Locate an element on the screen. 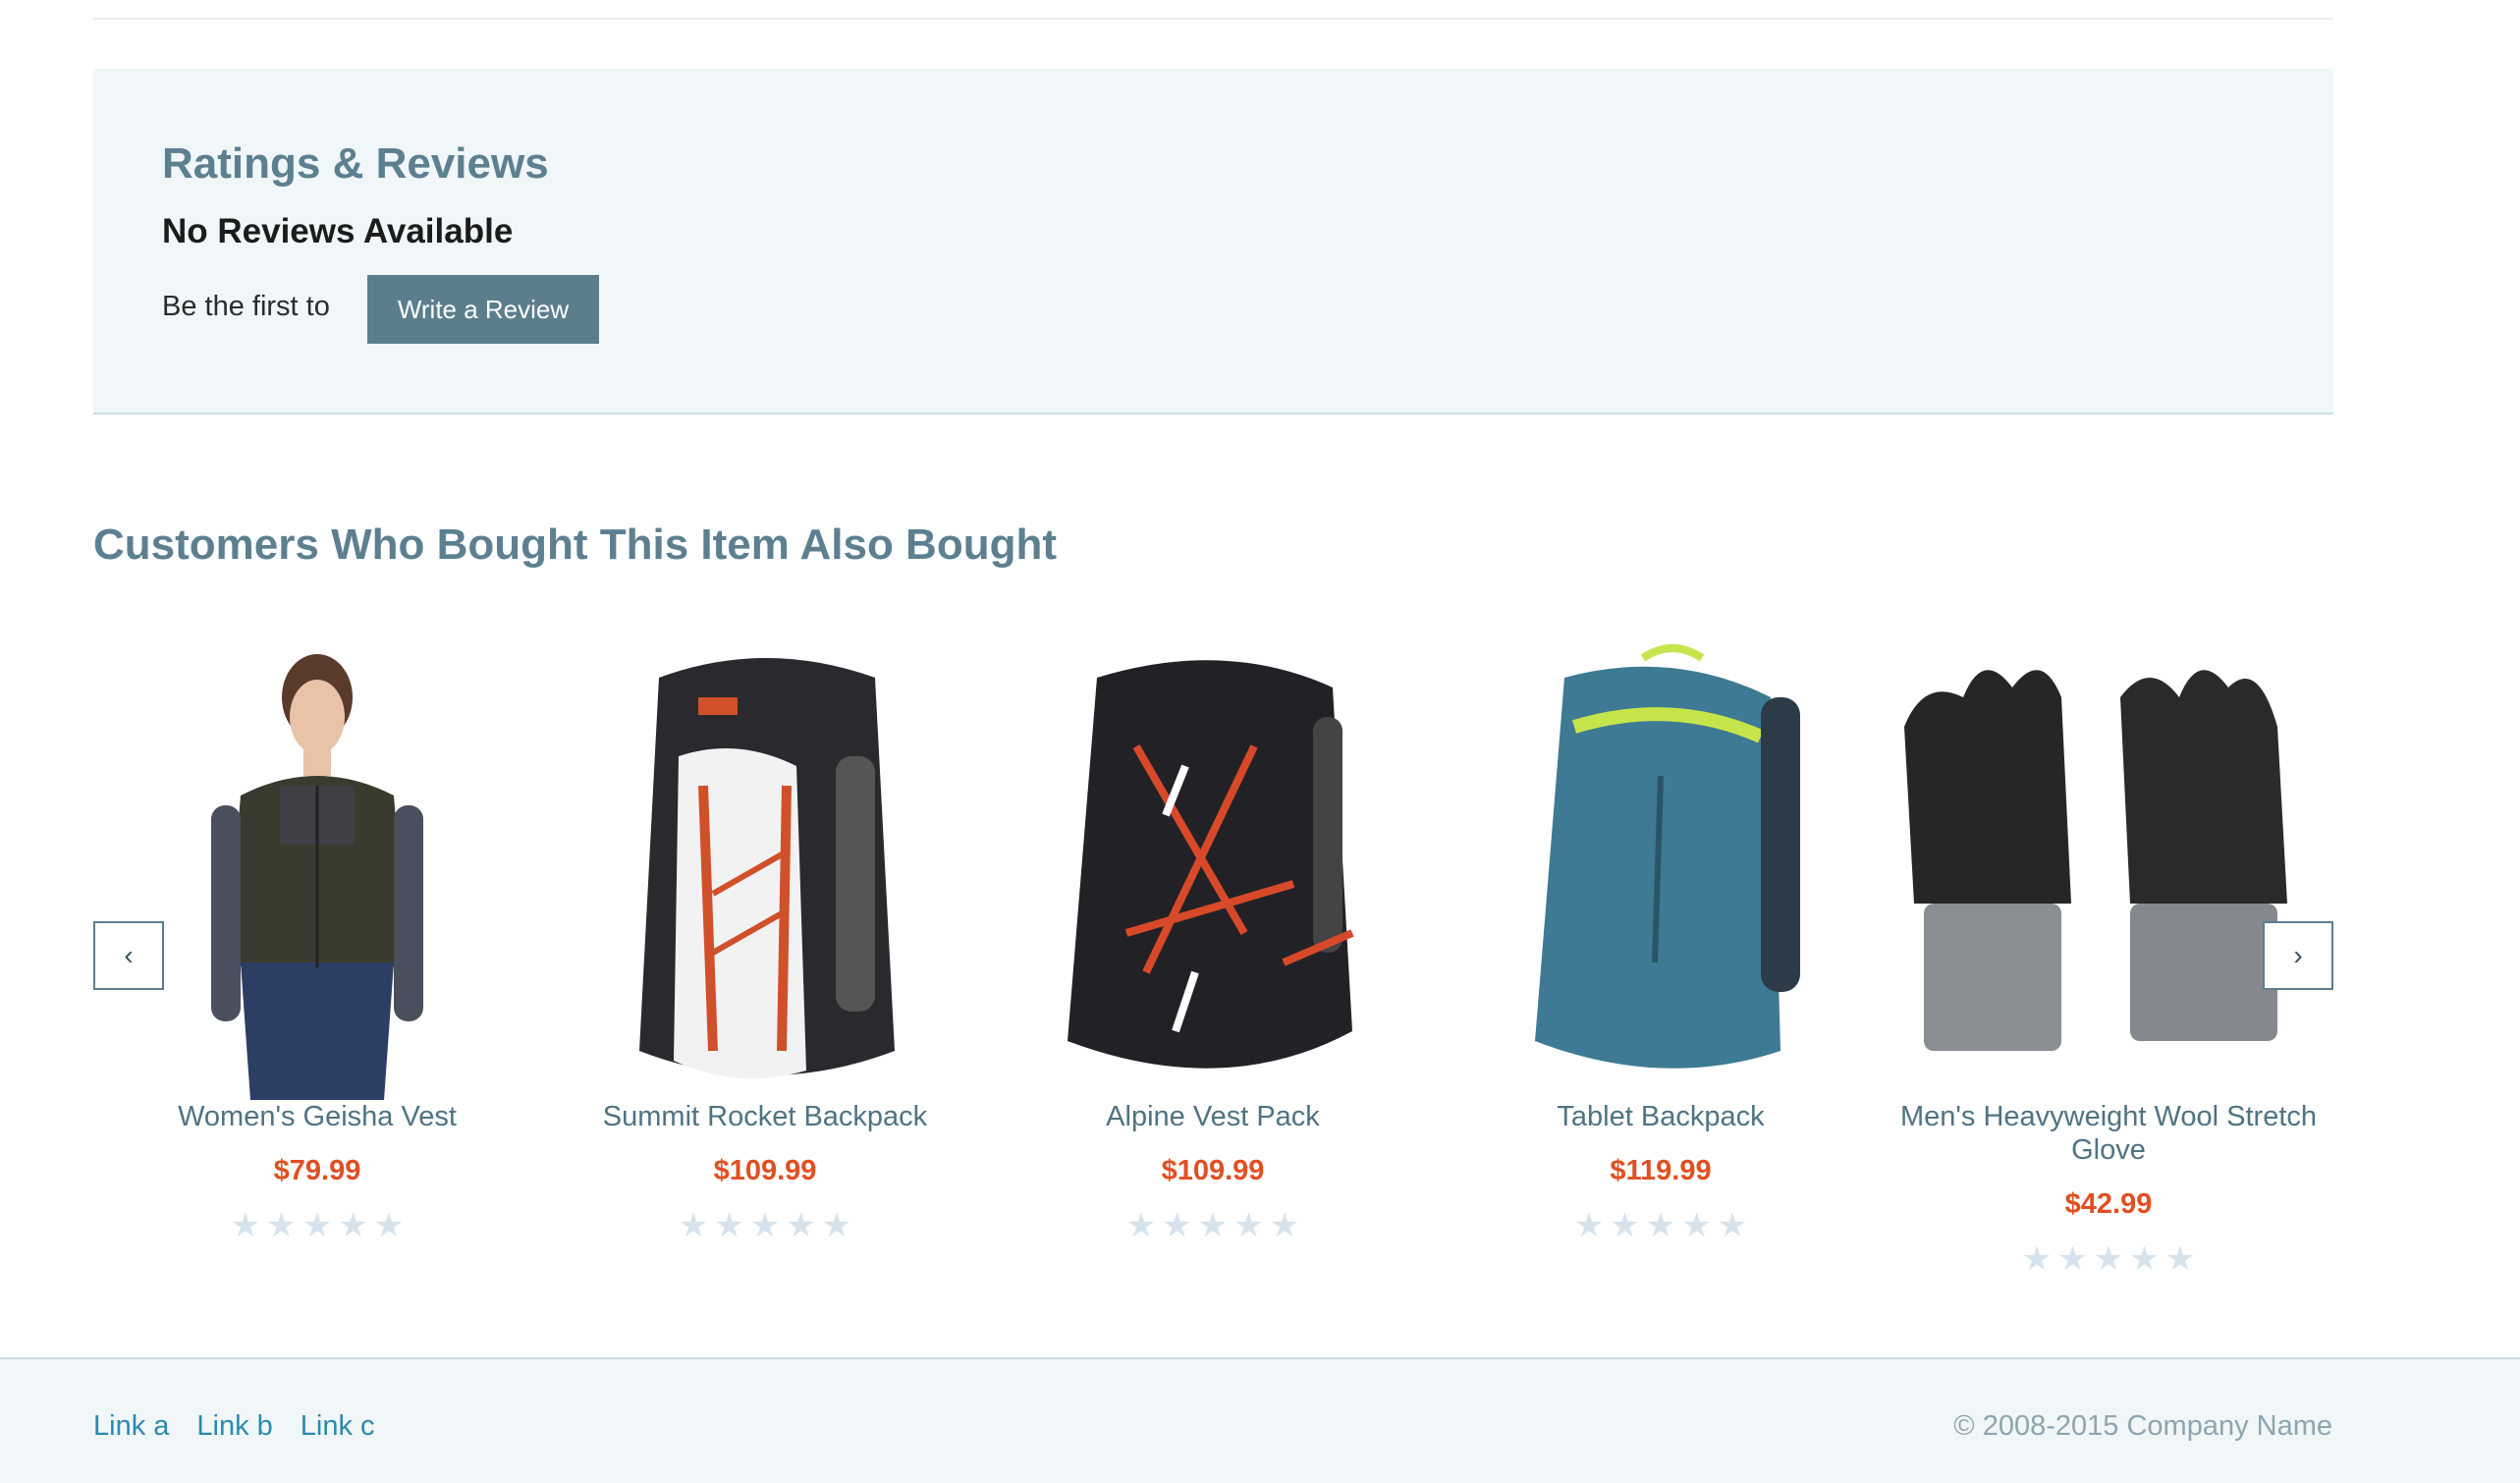 The image size is (2520, 1483). chevron-left-icon: ‹ is located at coordinates (129, 955).